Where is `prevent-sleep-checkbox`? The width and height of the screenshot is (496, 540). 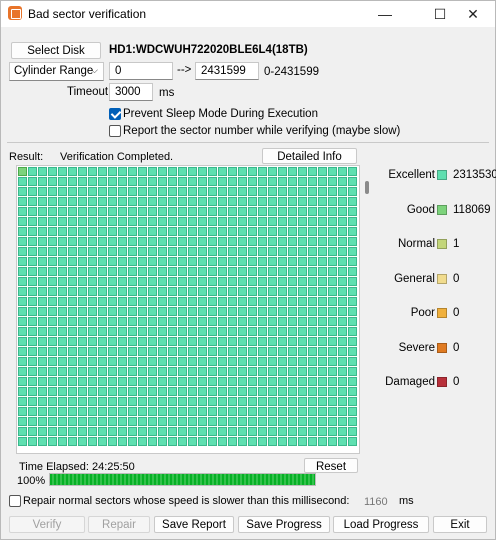
prevent-sleep-checkbox is located at coordinates (115, 114).